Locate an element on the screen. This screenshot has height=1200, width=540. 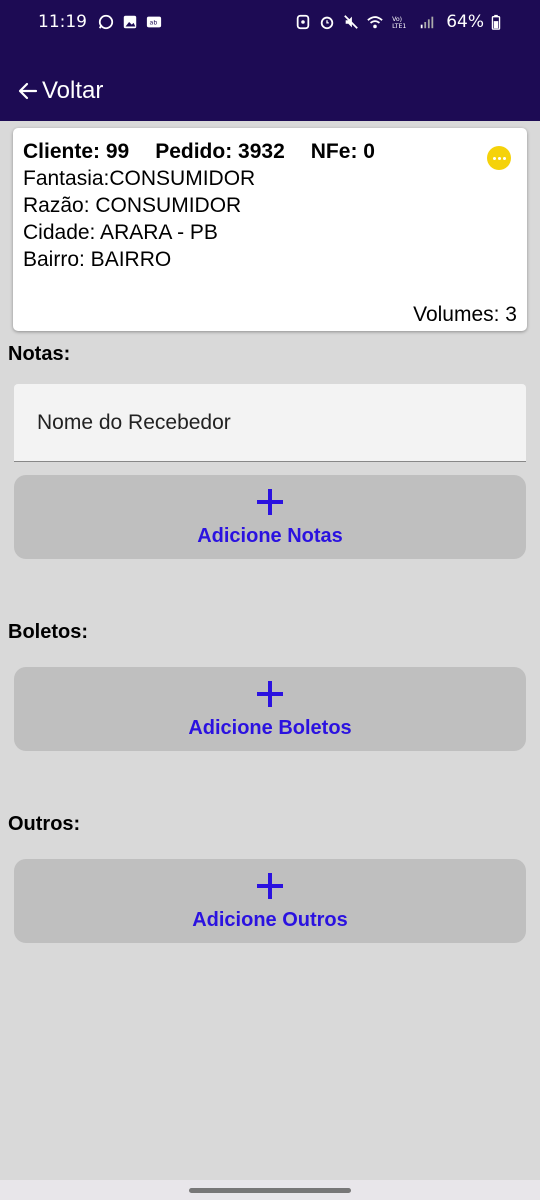
bairro-text: Bairro: BAIRRO is located at coordinates (97, 259).